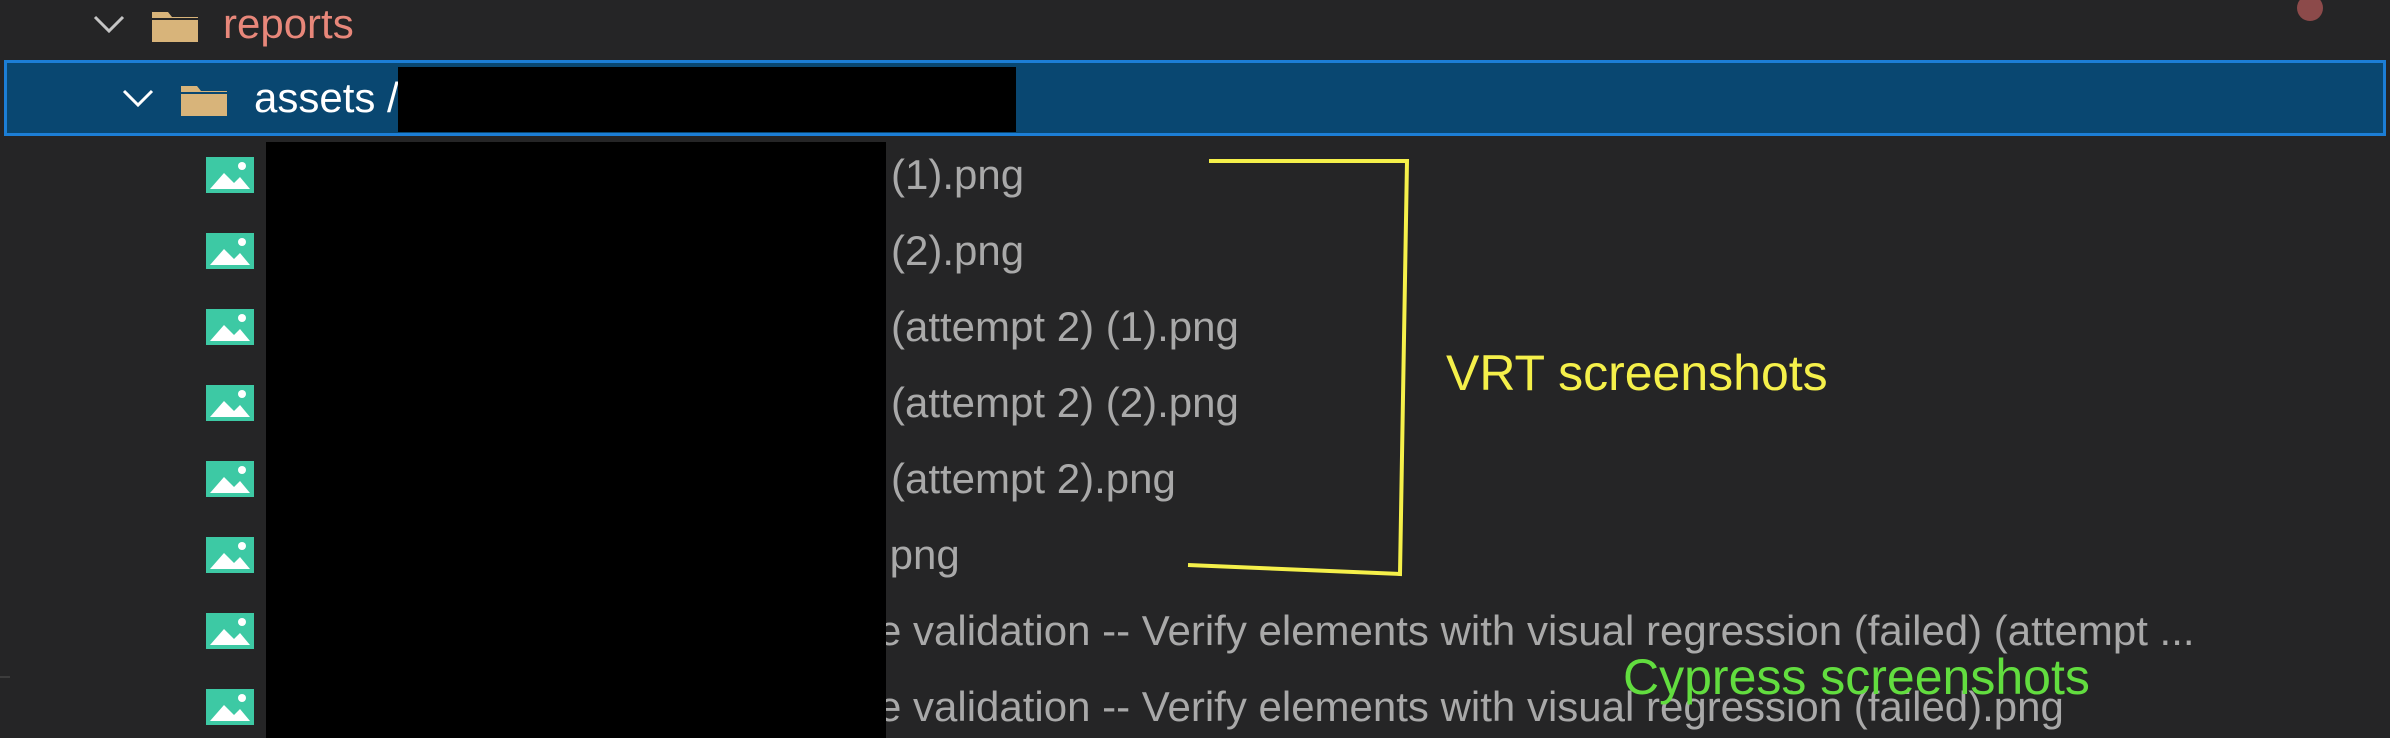 The image size is (2390, 738). What do you see at coordinates (5, 677) in the screenshot?
I see `divider` at bounding box center [5, 677].